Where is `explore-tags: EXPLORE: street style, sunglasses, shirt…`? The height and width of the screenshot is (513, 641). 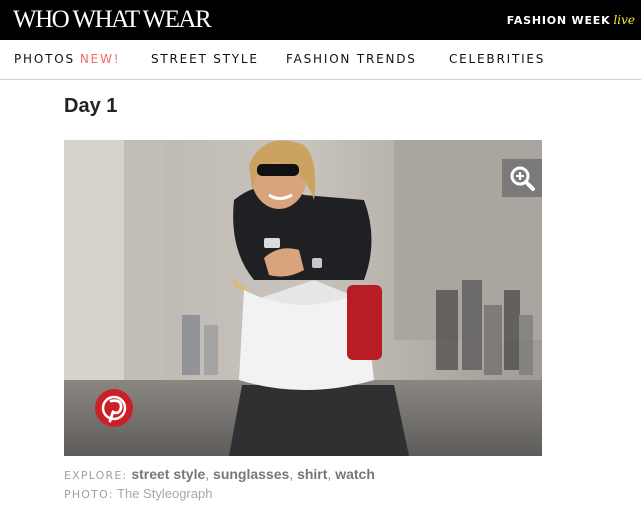
explore-tags: EXPLORE: street style, sunglasses, shirt… is located at coordinates (219, 474).